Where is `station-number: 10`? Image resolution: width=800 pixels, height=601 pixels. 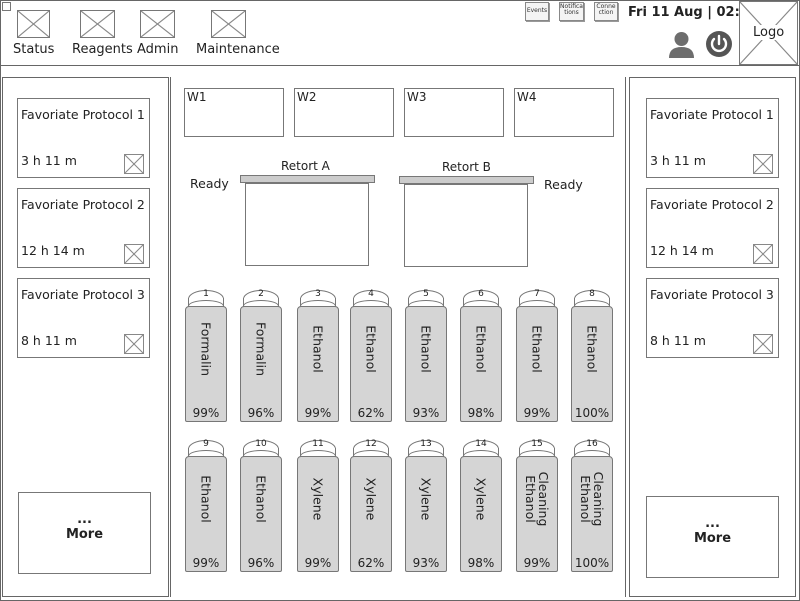 station-number: 10 is located at coordinates (261, 444).